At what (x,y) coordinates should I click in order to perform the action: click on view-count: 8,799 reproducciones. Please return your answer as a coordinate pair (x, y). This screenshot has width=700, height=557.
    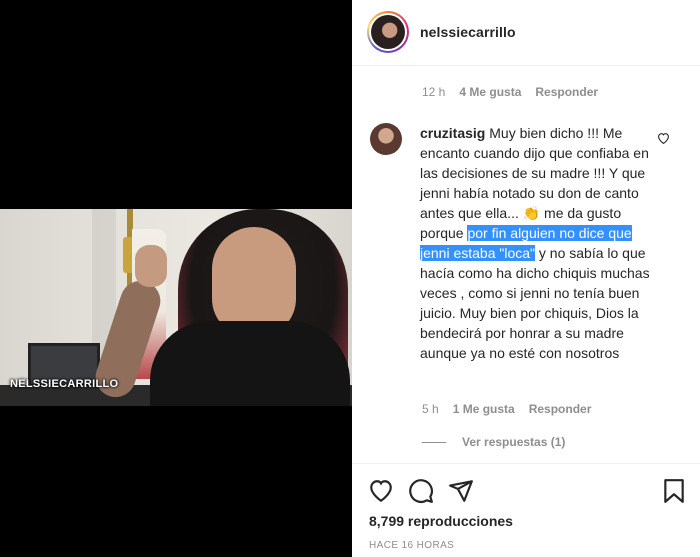
    Looking at the image, I should click on (441, 521).